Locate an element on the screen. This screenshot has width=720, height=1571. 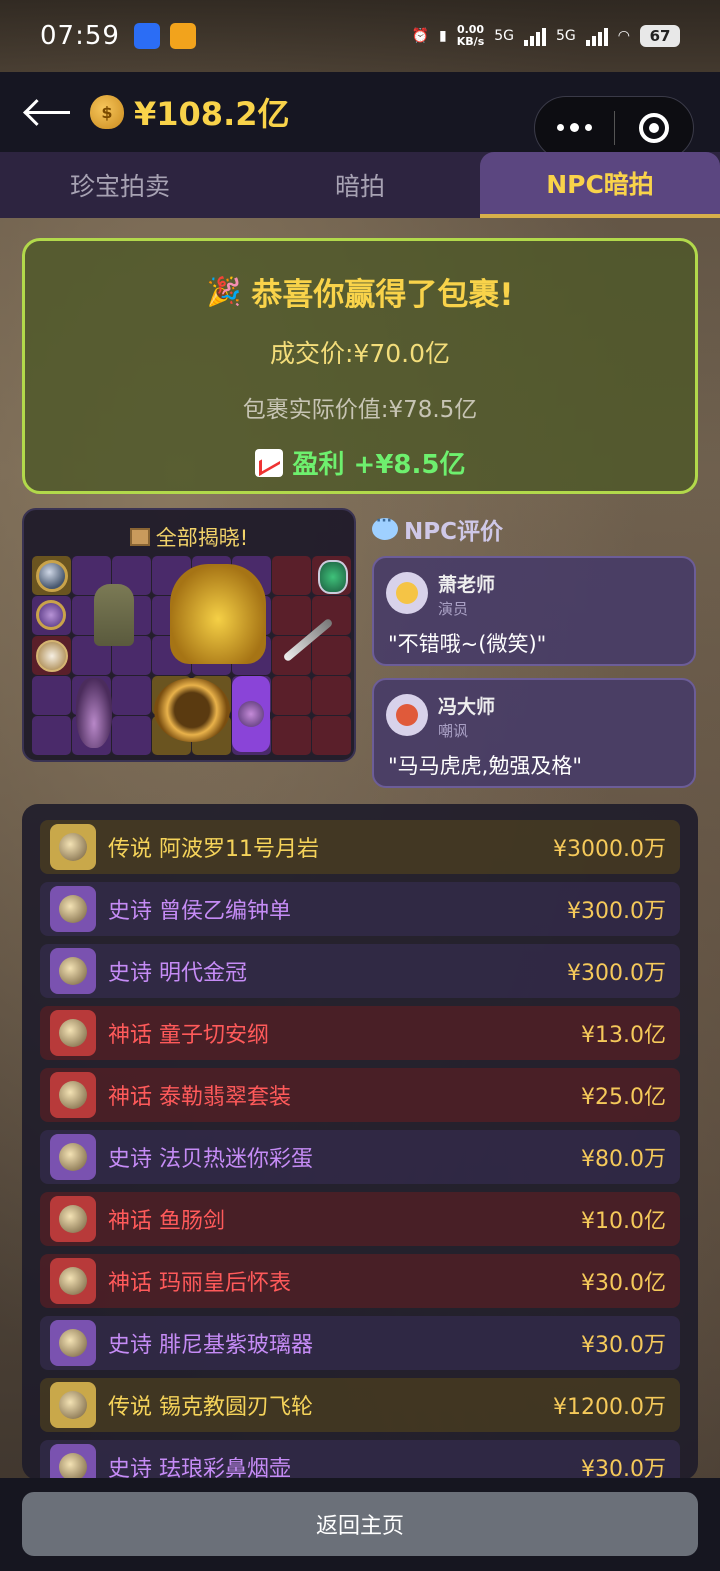
item-name: 史诗 法贝热迷你彩蛋 is located at coordinates (210, 1159).